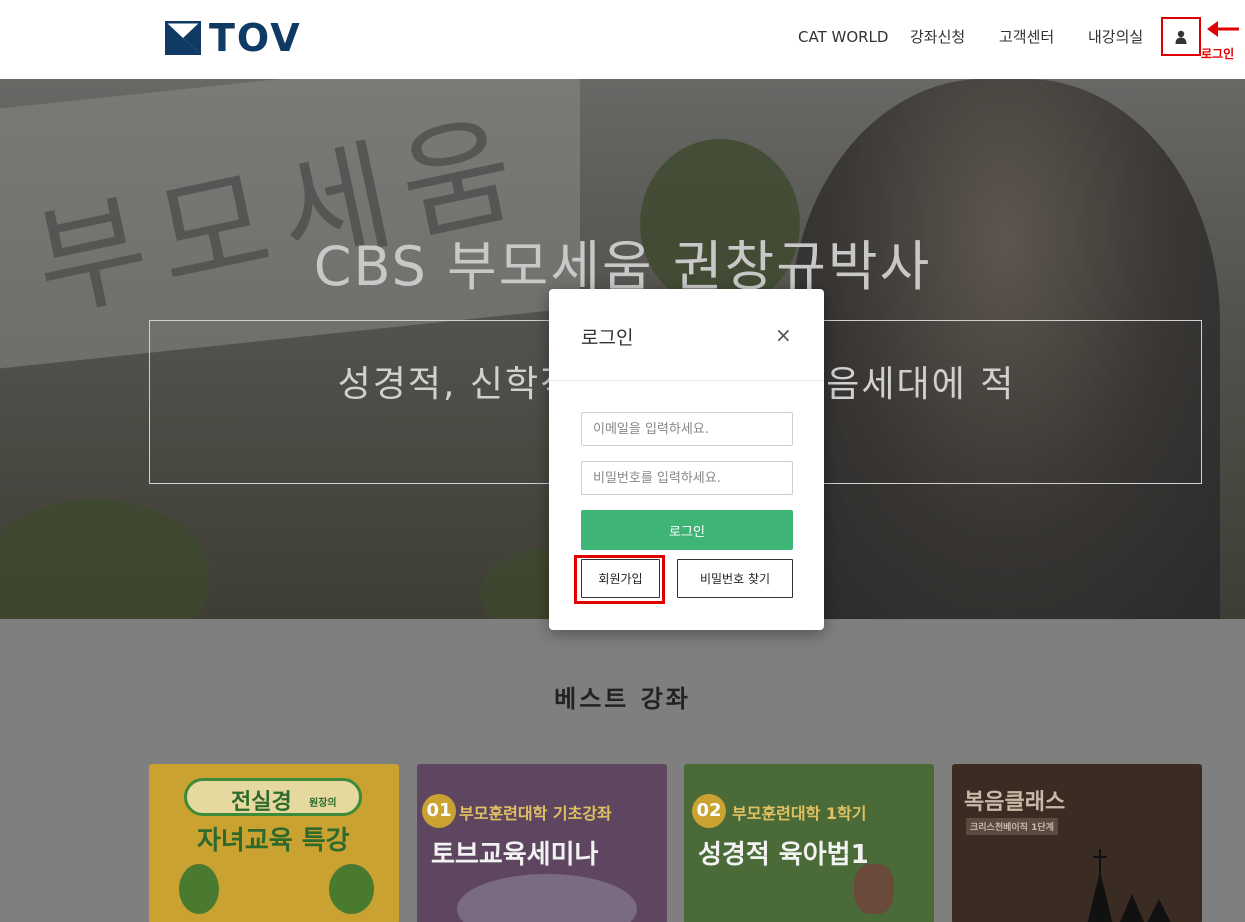  I want to click on login-modal: 로그인 × 로그인 회원가입 비밀번호 찾기, so click(686, 459).